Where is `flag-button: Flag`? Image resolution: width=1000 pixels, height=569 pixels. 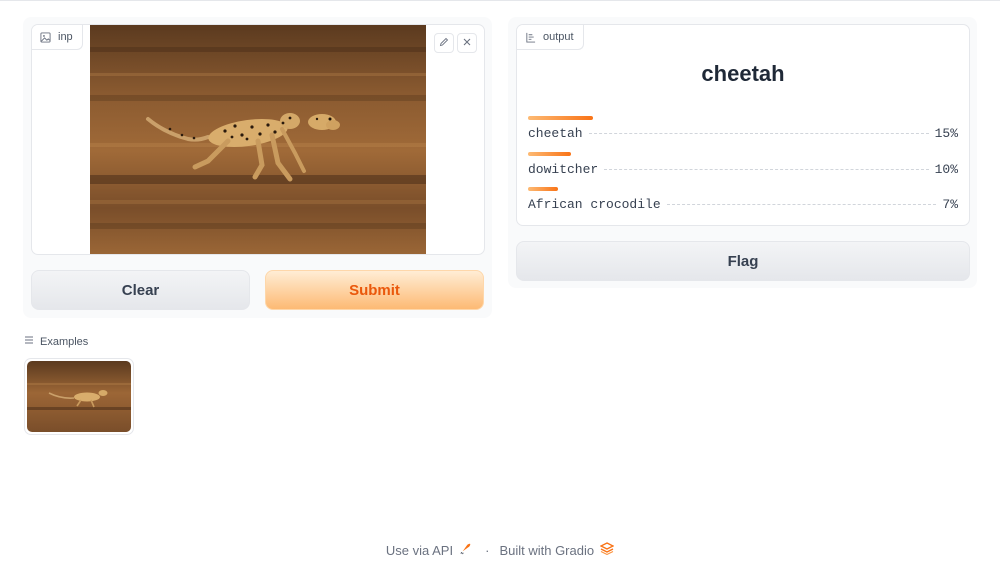
flag-button: Flag is located at coordinates (743, 261).